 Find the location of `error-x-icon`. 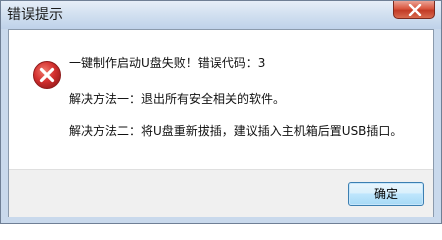

error-x-icon is located at coordinates (47, 75).